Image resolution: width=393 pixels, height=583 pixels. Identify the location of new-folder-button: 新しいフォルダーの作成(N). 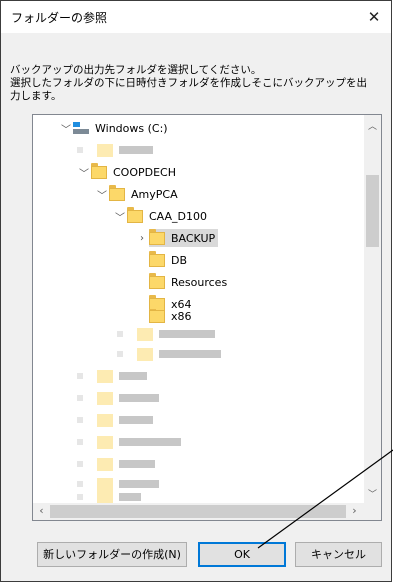
(112, 554).